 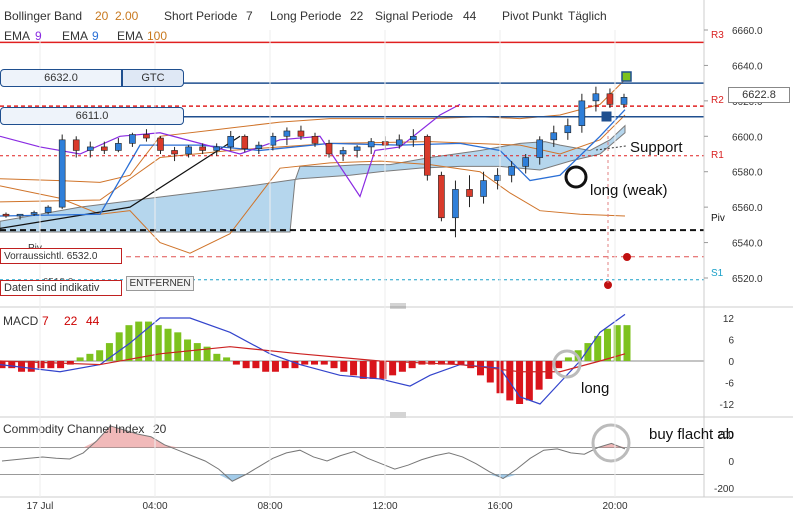 What do you see at coordinates (499, 506) in the screenshot?
I see `x-tick-label: 16:00` at bounding box center [499, 506].